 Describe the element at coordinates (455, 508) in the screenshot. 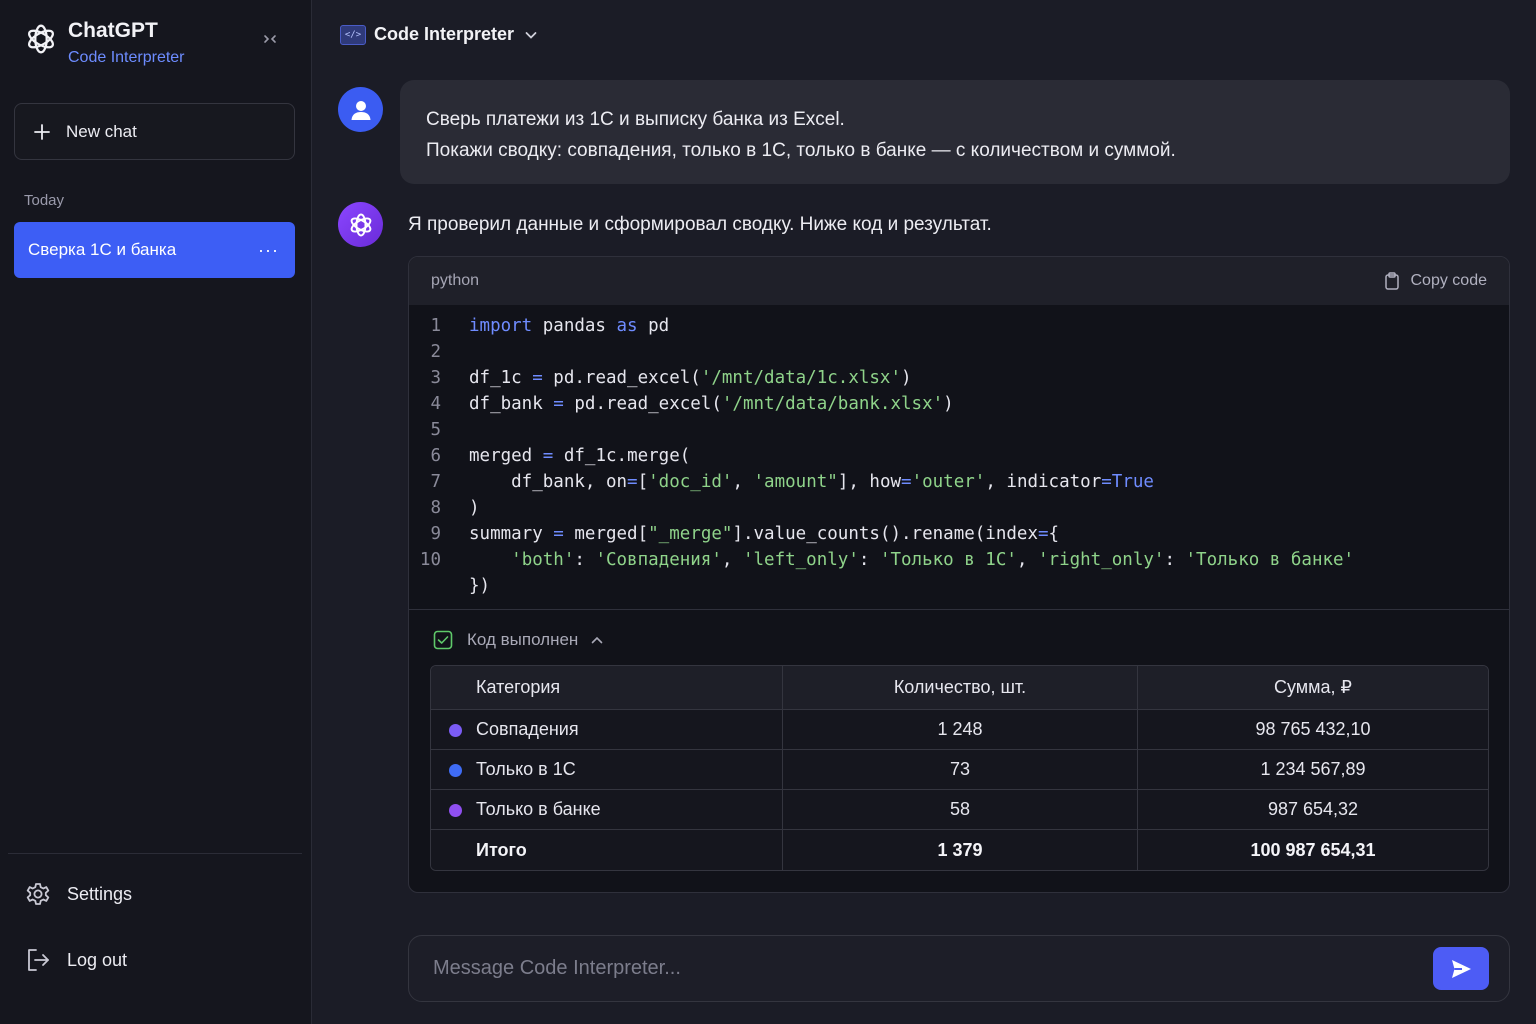

I see `code-line: 8)` at that location.